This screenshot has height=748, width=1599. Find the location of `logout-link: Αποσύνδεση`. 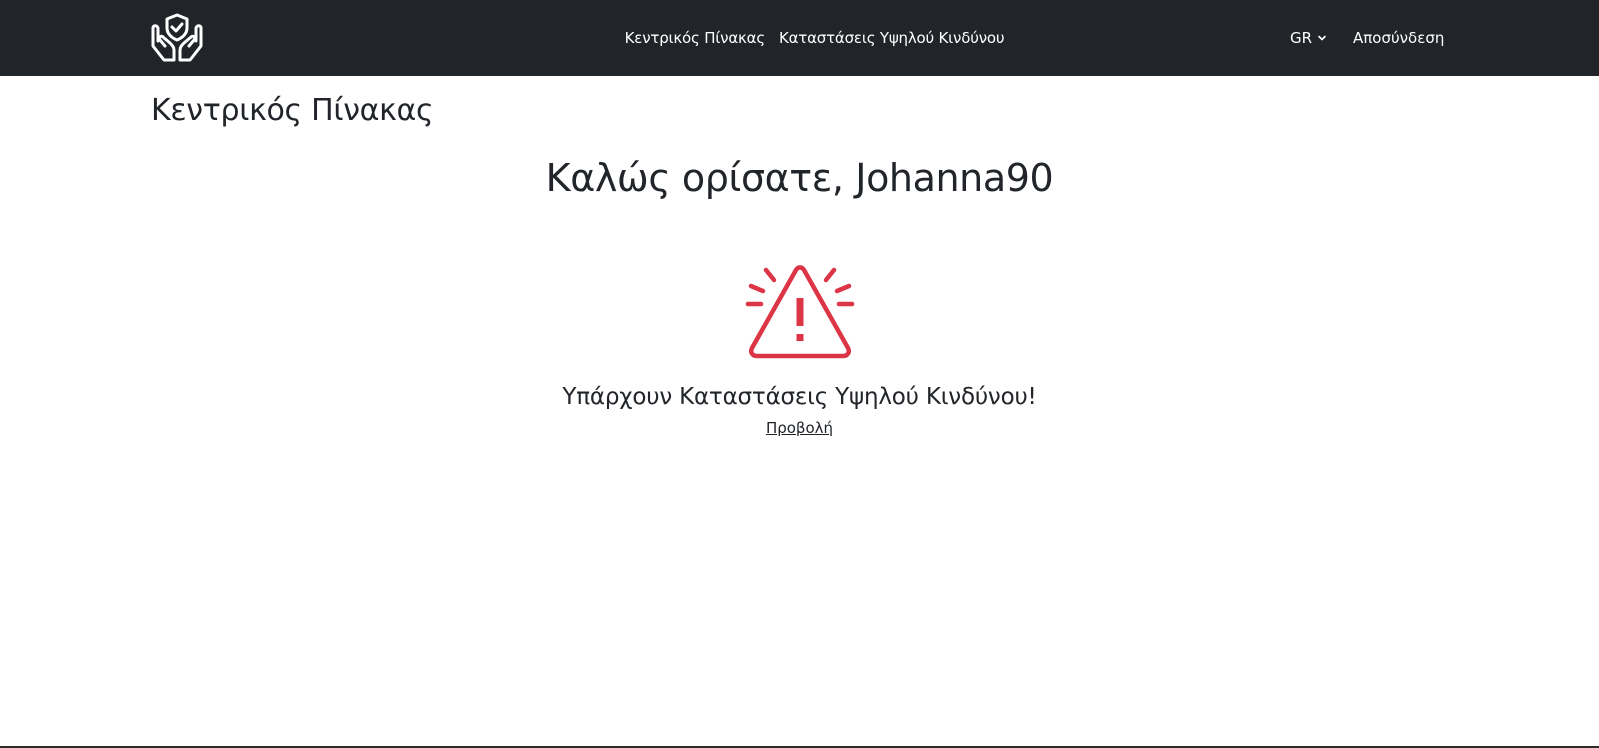

logout-link: Αποσύνδεση is located at coordinates (1398, 38).